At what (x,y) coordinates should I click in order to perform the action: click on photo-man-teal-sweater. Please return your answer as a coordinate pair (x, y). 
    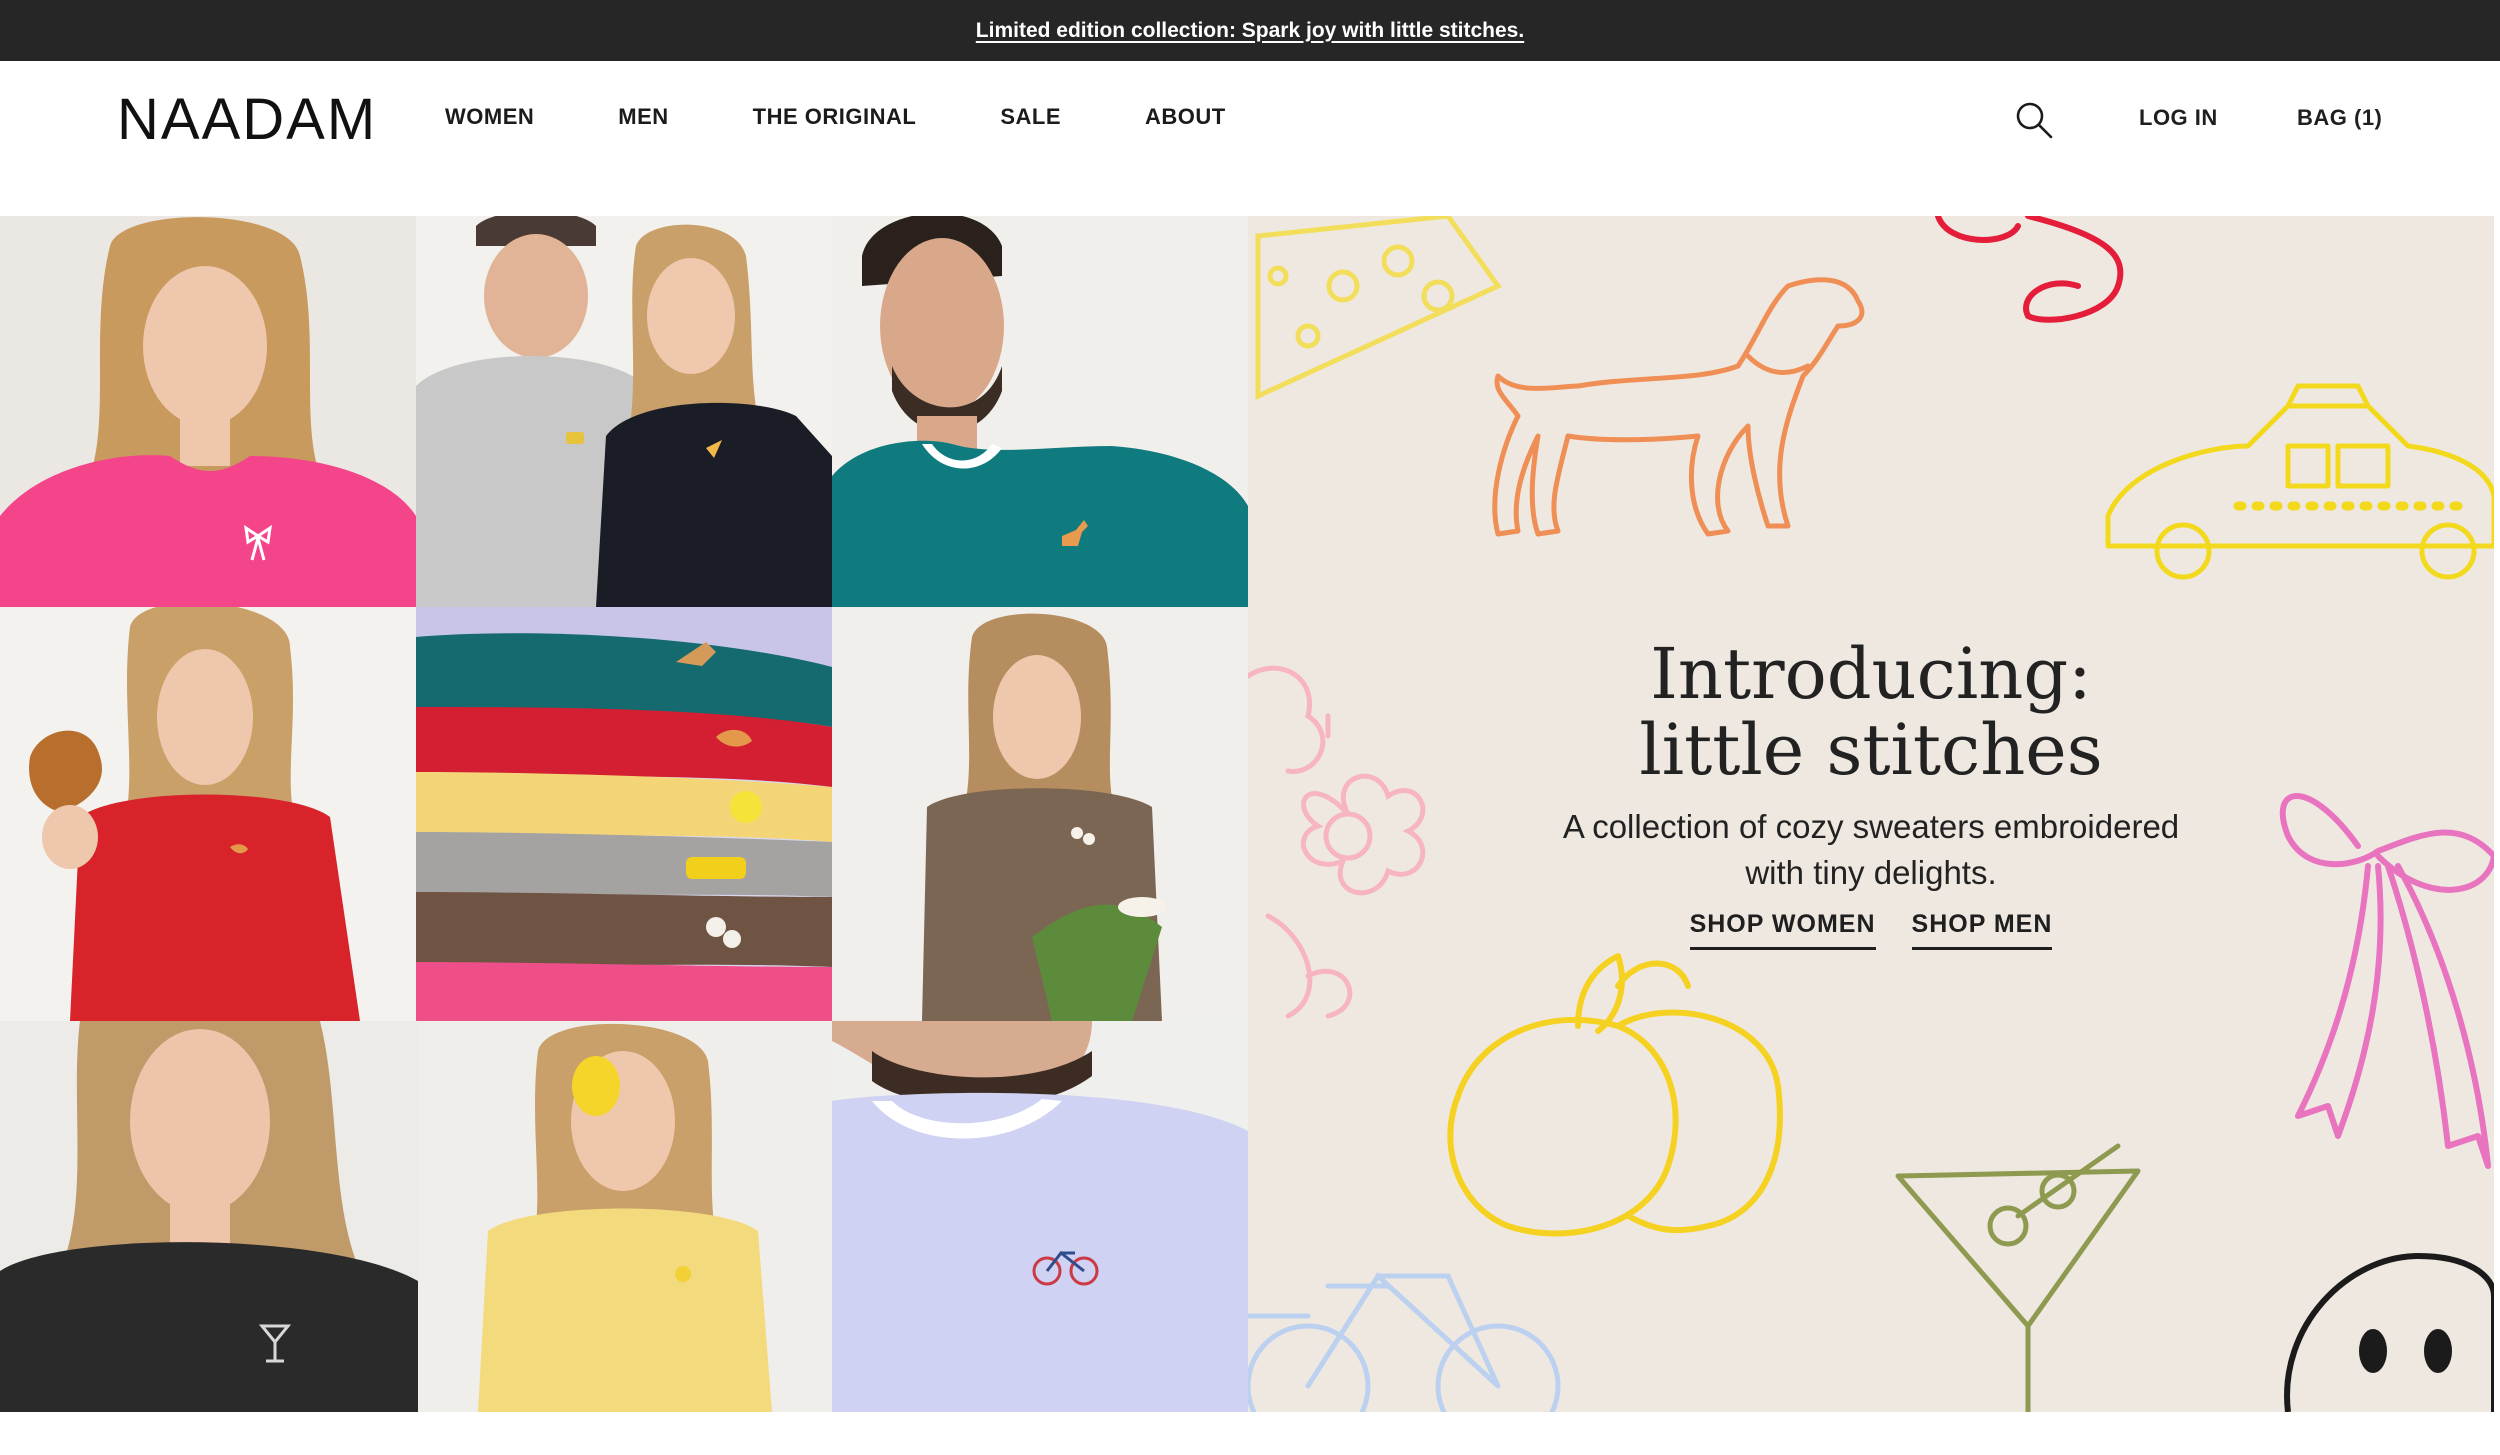
    Looking at the image, I should click on (1040, 411).